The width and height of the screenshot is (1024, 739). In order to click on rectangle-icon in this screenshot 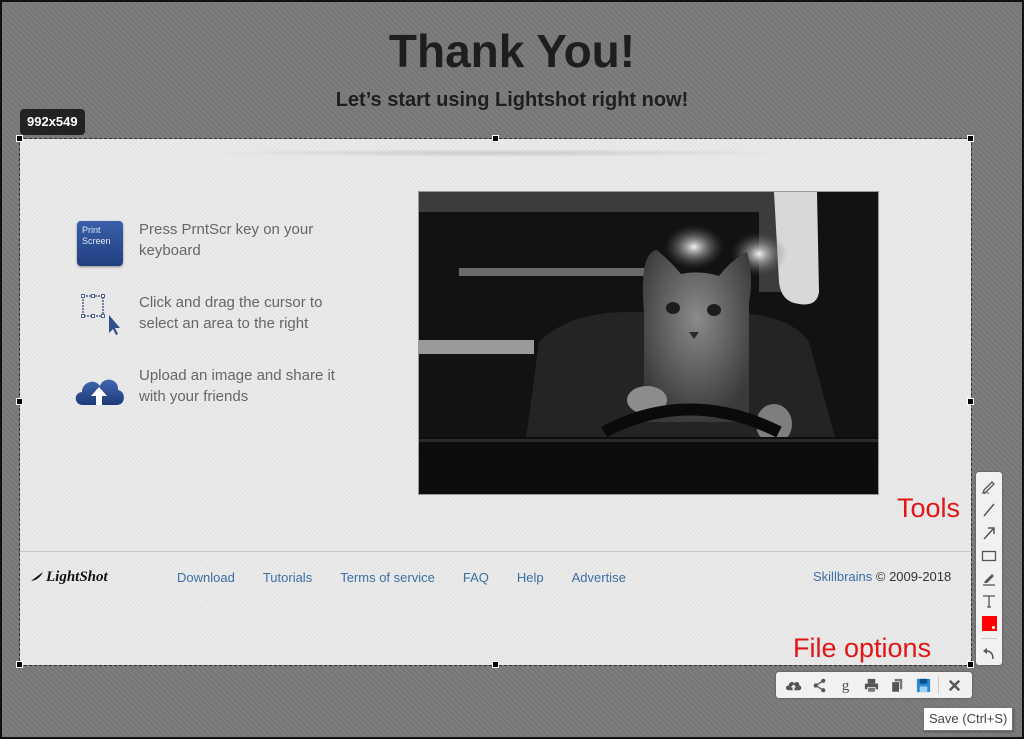, I will do `click(989, 555)`.